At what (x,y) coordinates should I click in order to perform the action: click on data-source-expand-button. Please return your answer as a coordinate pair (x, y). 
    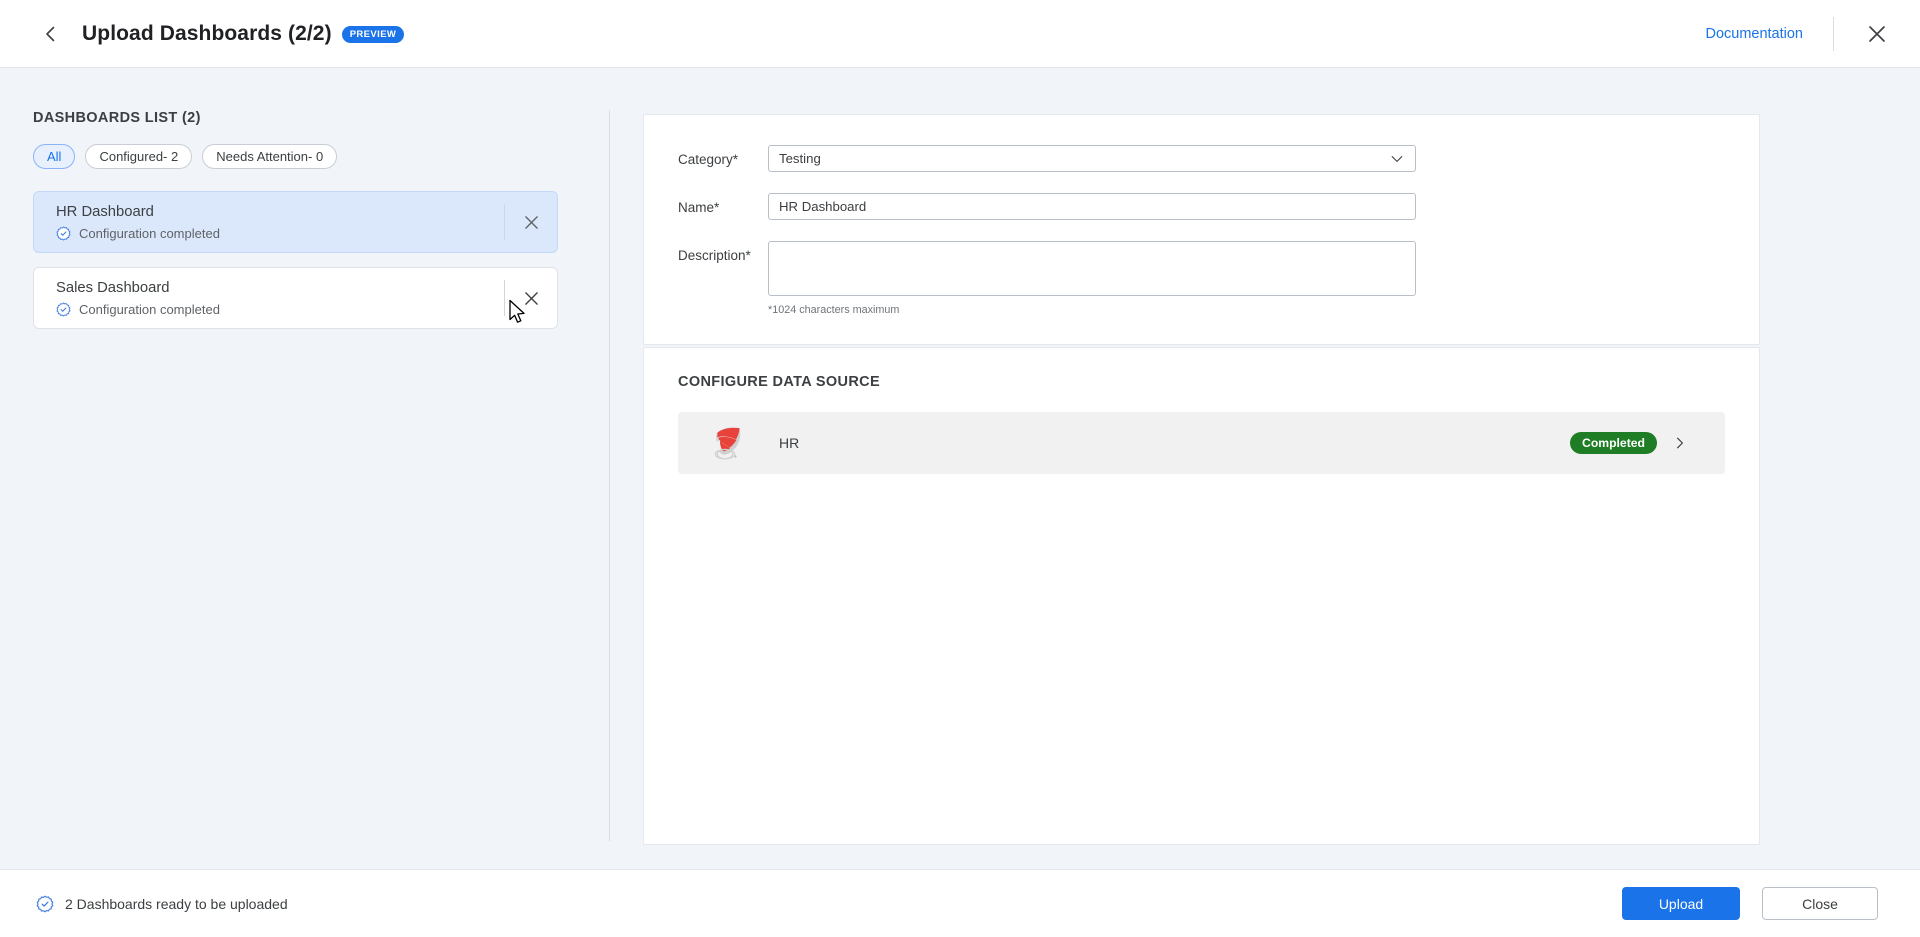
    Looking at the image, I should click on (1680, 443).